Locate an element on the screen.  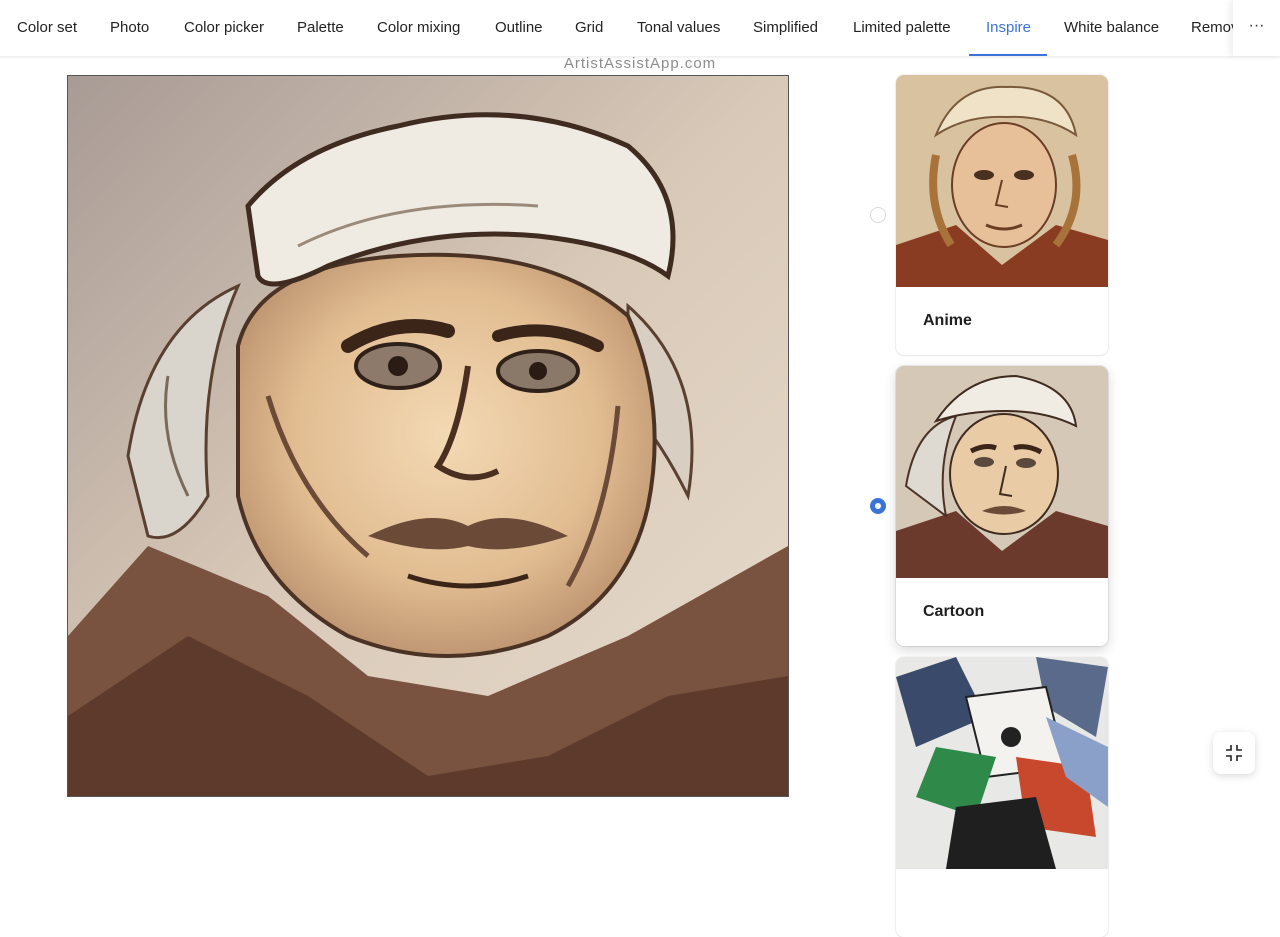
cartoon-thumbnail is located at coordinates (1002, 472).